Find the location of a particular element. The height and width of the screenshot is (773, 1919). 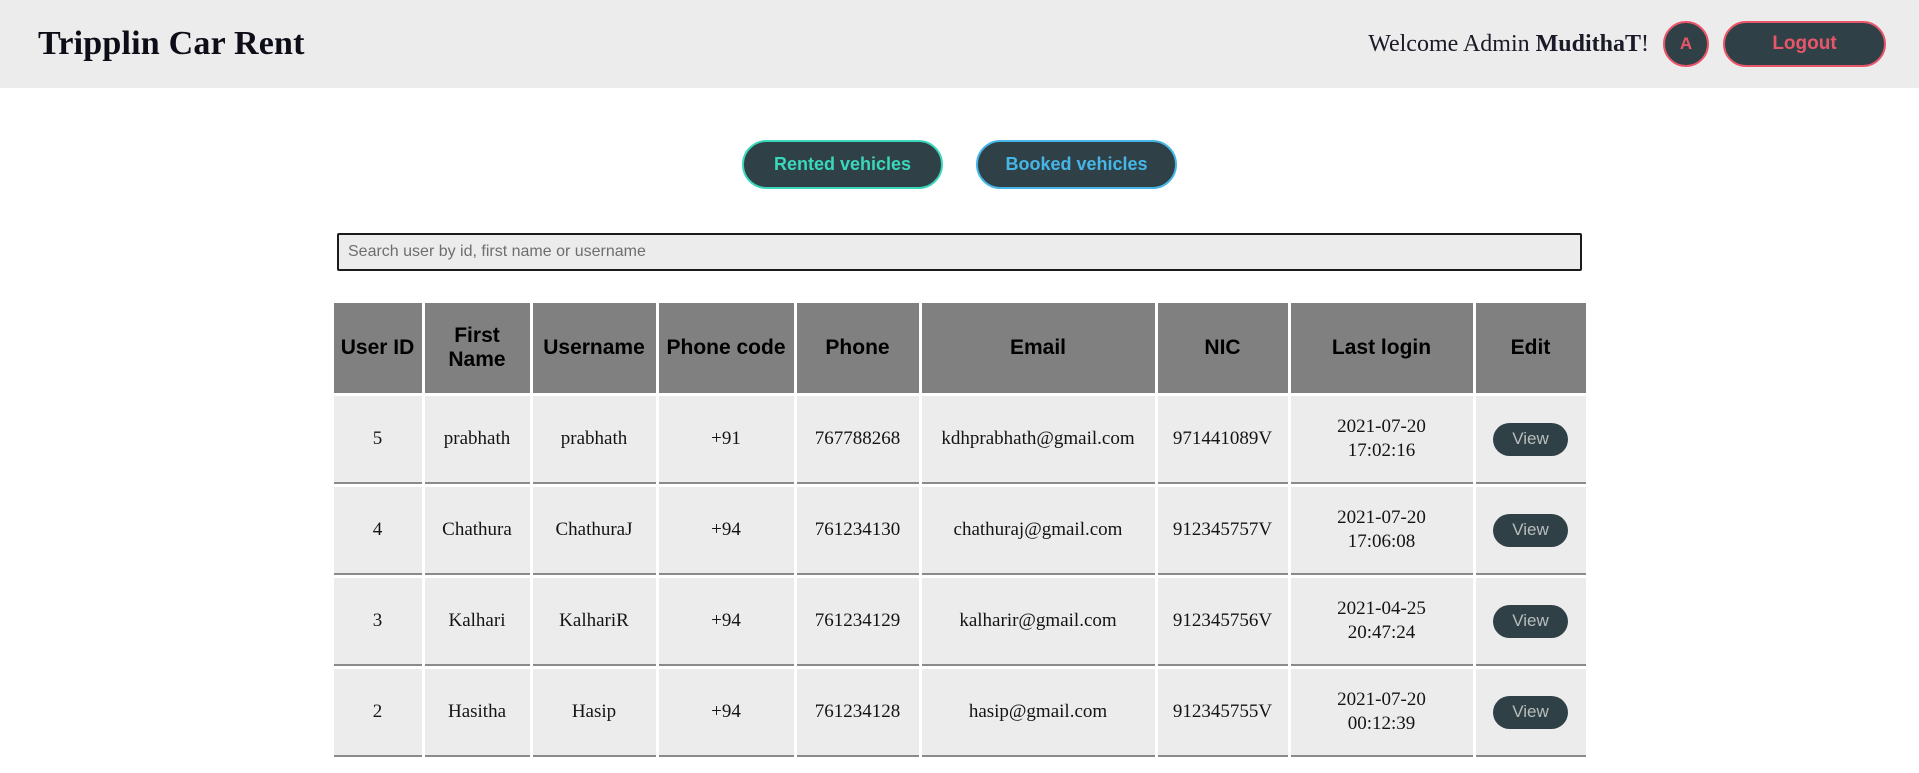

cell-phone: 761234128 is located at coordinates (857, 713).